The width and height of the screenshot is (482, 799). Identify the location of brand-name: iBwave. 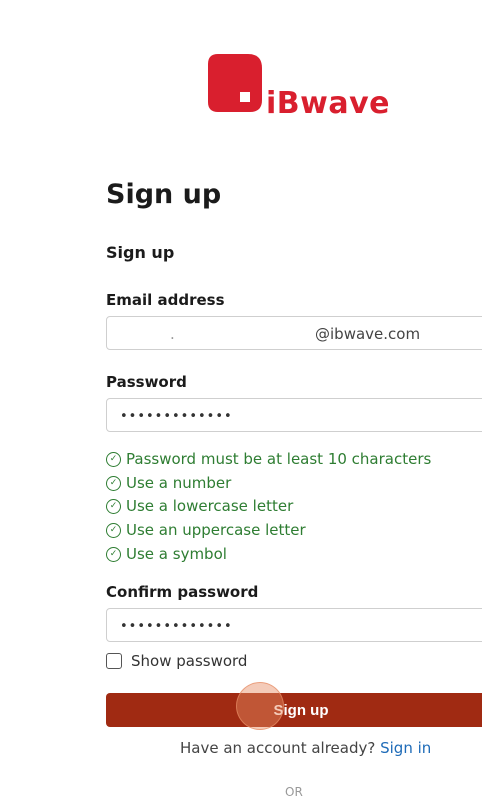
(328, 103).